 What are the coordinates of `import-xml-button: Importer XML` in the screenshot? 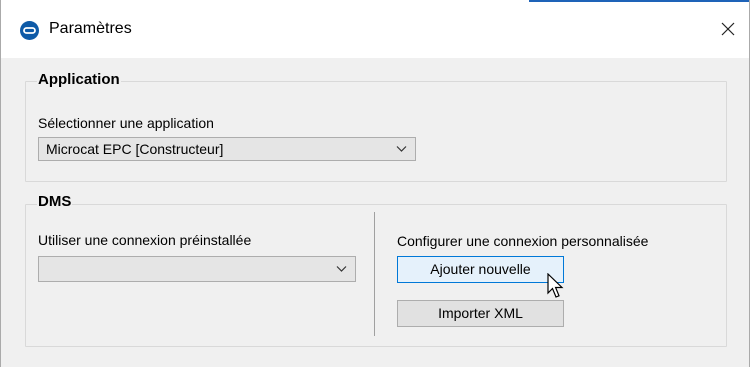 It's located at (480, 313).